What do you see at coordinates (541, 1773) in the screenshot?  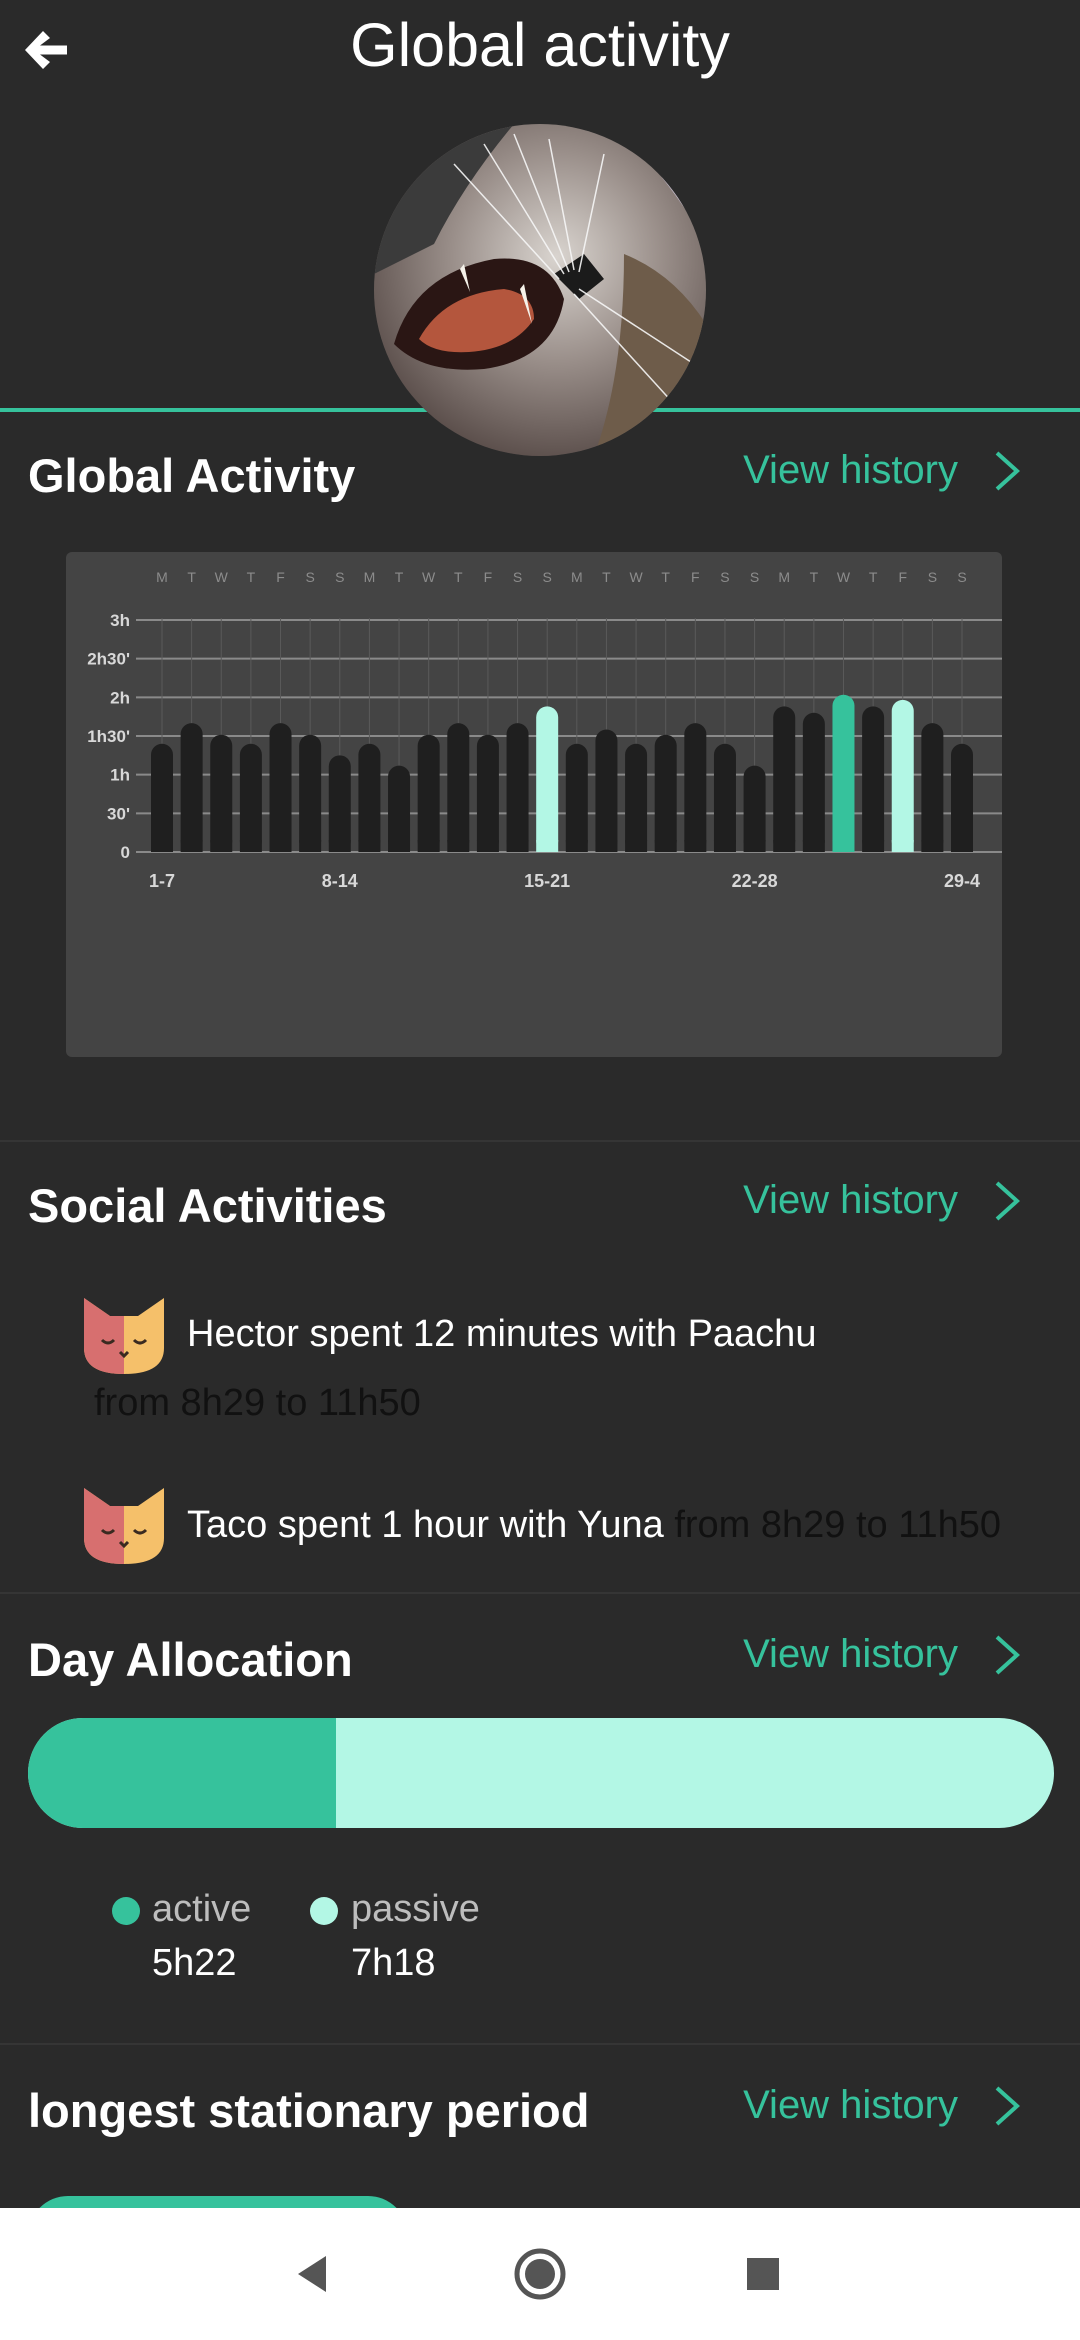 I see `allocation-bar` at bounding box center [541, 1773].